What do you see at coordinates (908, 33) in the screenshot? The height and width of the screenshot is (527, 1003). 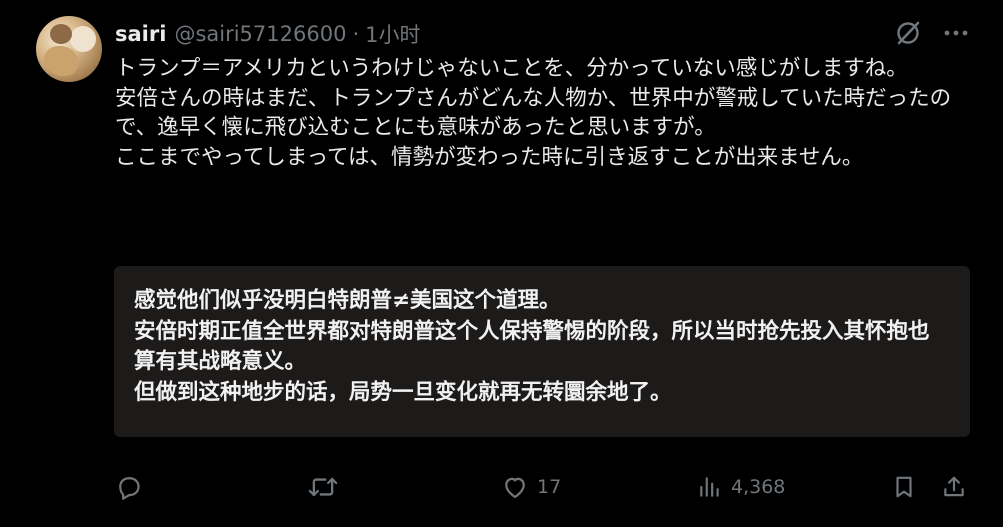 I see `grok-icon` at bounding box center [908, 33].